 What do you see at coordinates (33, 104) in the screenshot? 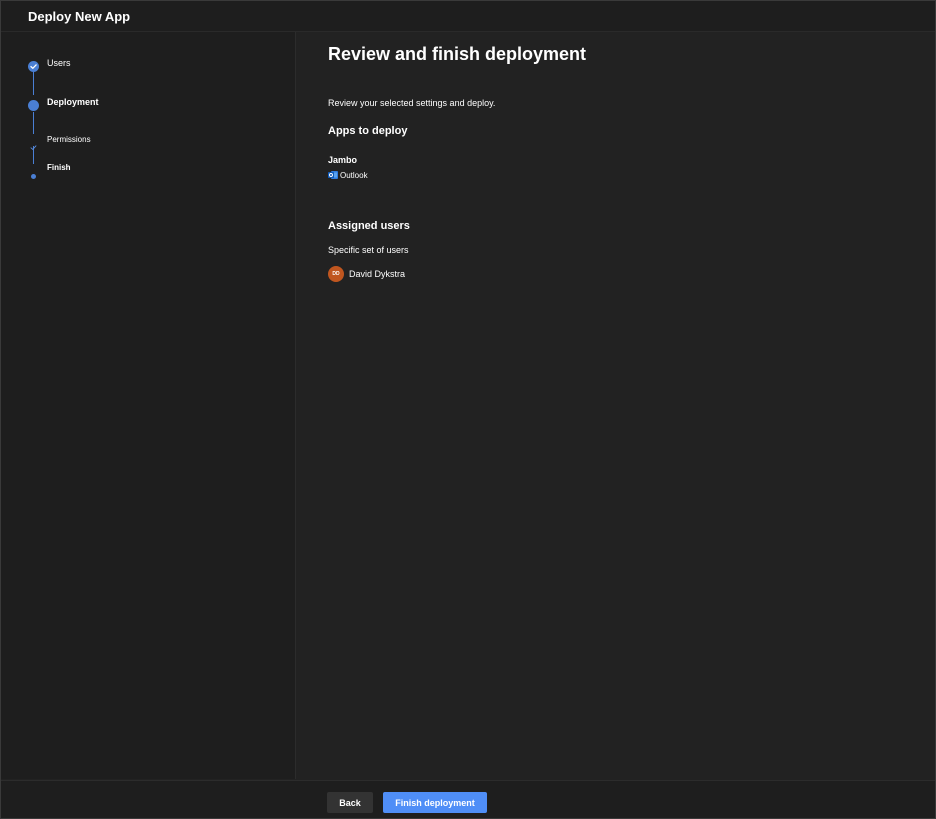
I see `current-step-icon` at bounding box center [33, 104].